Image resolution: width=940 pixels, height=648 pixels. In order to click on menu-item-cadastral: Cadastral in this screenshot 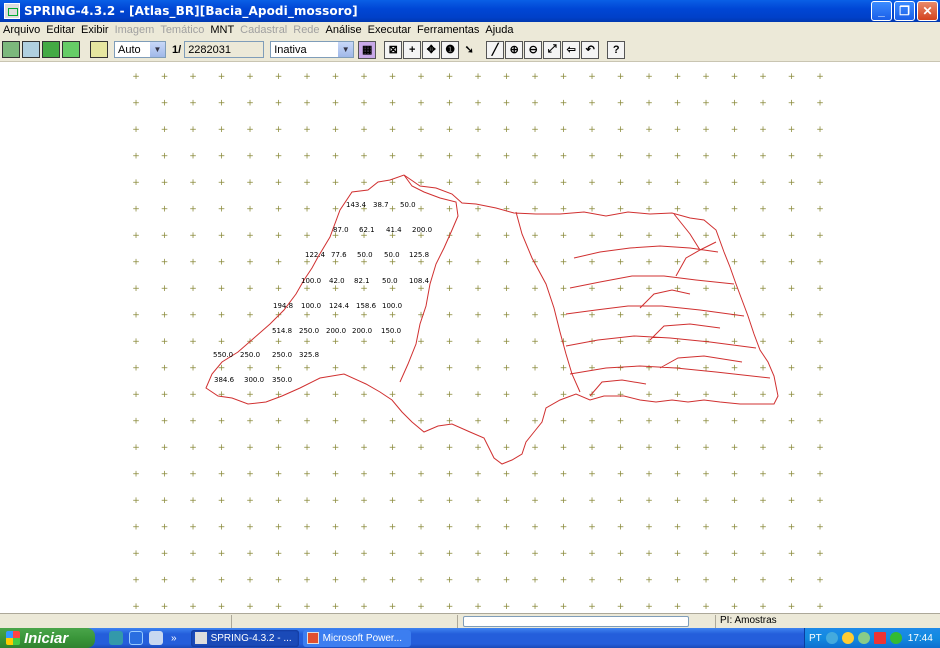, I will do `click(263, 30)`.